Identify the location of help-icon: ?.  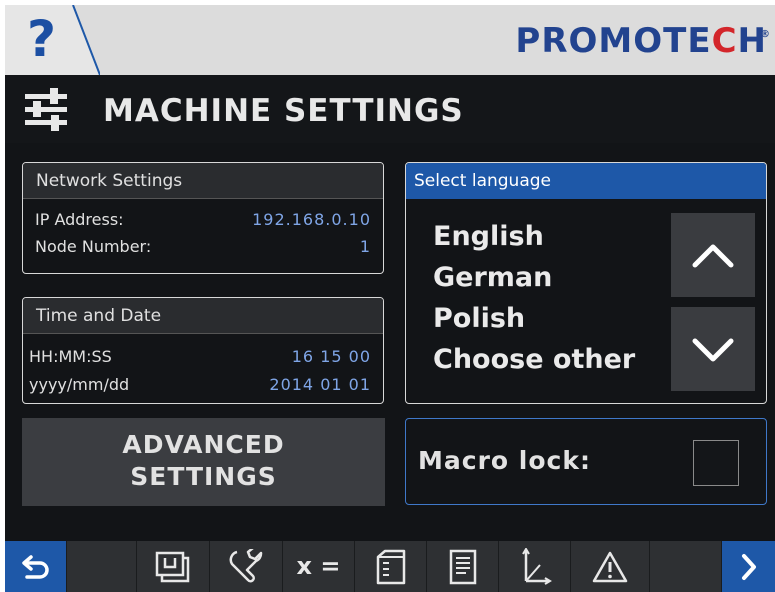
(42, 39).